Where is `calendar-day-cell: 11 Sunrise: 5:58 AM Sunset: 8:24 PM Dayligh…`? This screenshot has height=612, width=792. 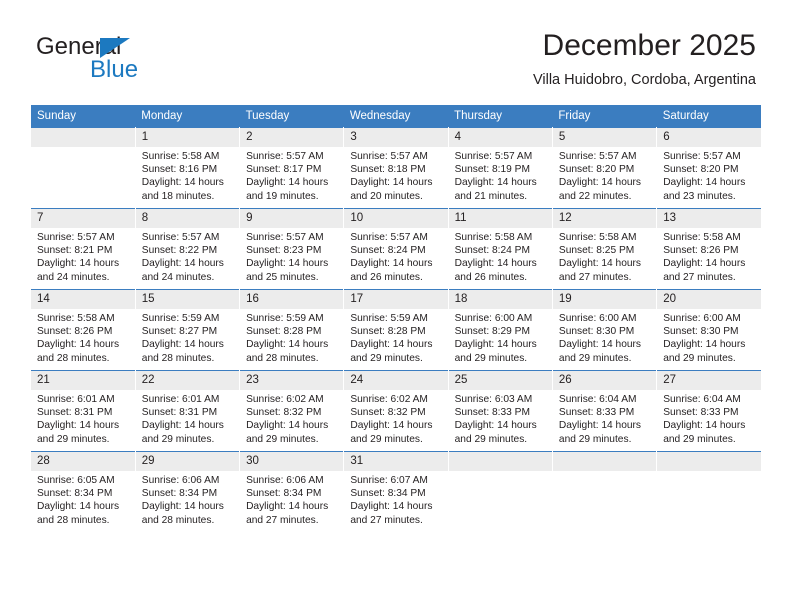
calendar-day-cell: 11 Sunrise: 5:58 AM Sunset: 8:24 PM Dayligh… is located at coordinates (500, 249).